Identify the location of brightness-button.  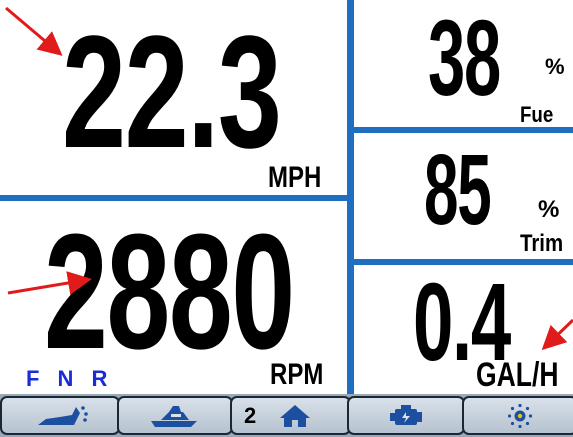
(517, 415).